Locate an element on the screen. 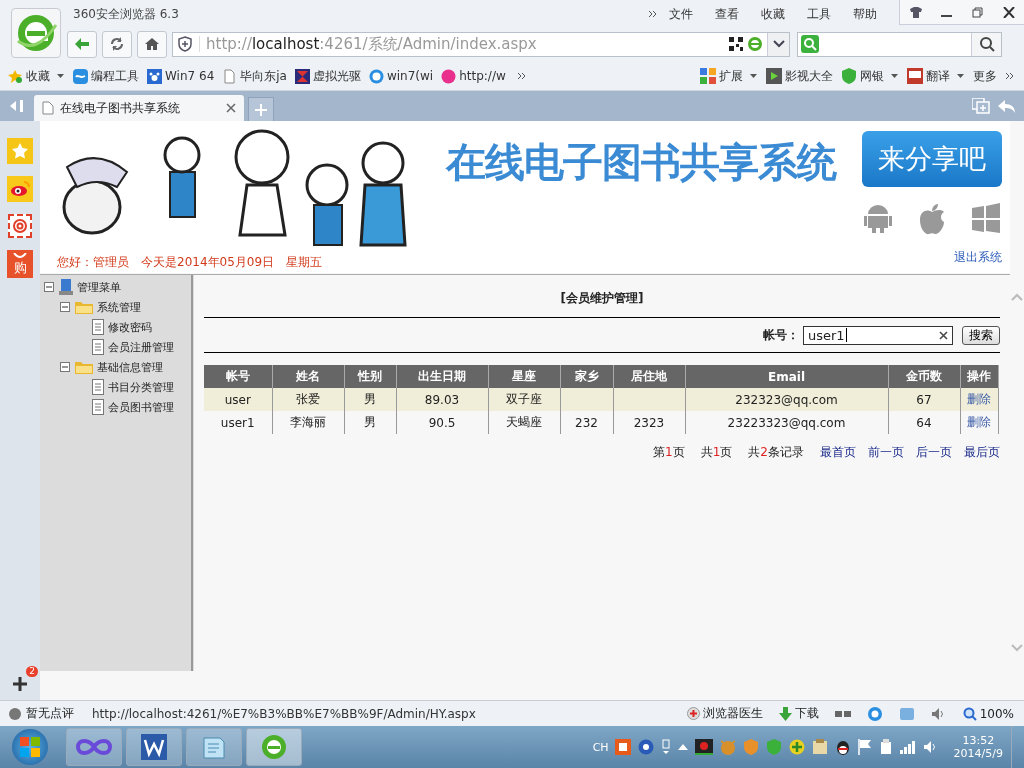  windows-icon is located at coordinates (986, 218).